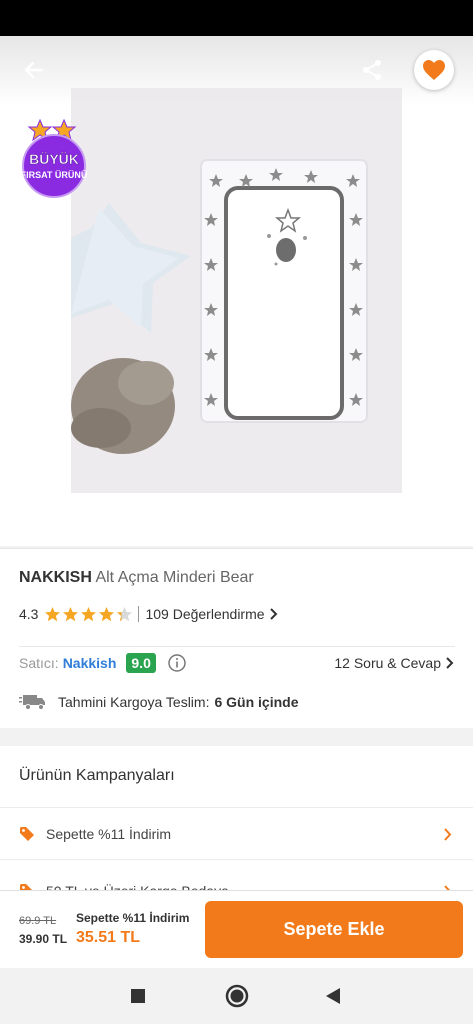  What do you see at coordinates (32, 702) in the screenshot?
I see `truck-icon` at bounding box center [32, 702].